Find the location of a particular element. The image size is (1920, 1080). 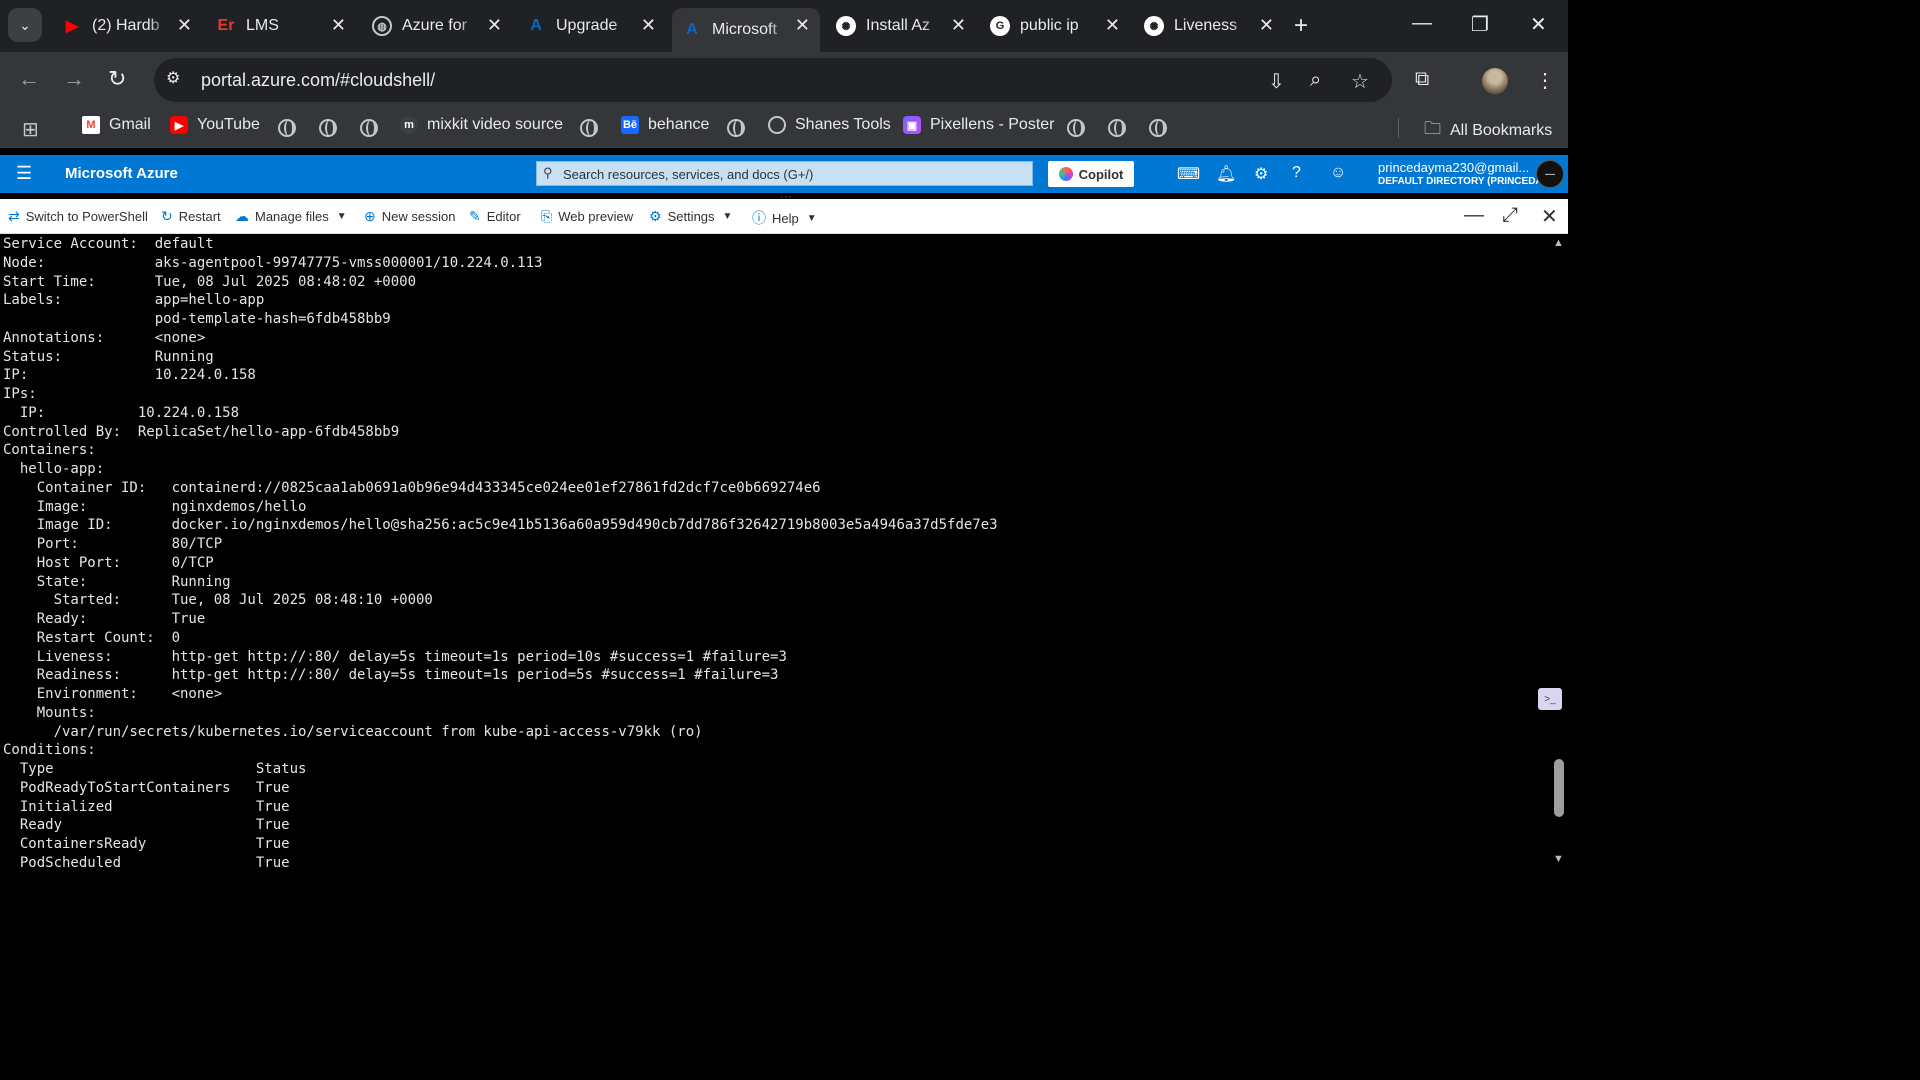

terminal-line: Annotations: <none> is located at coordinates (104, 337).